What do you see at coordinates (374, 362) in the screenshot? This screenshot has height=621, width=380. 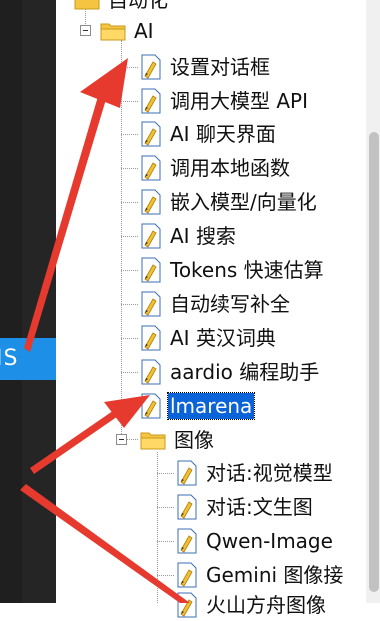 I see `scrollbar-thumb` at bounding box center [374, 362].